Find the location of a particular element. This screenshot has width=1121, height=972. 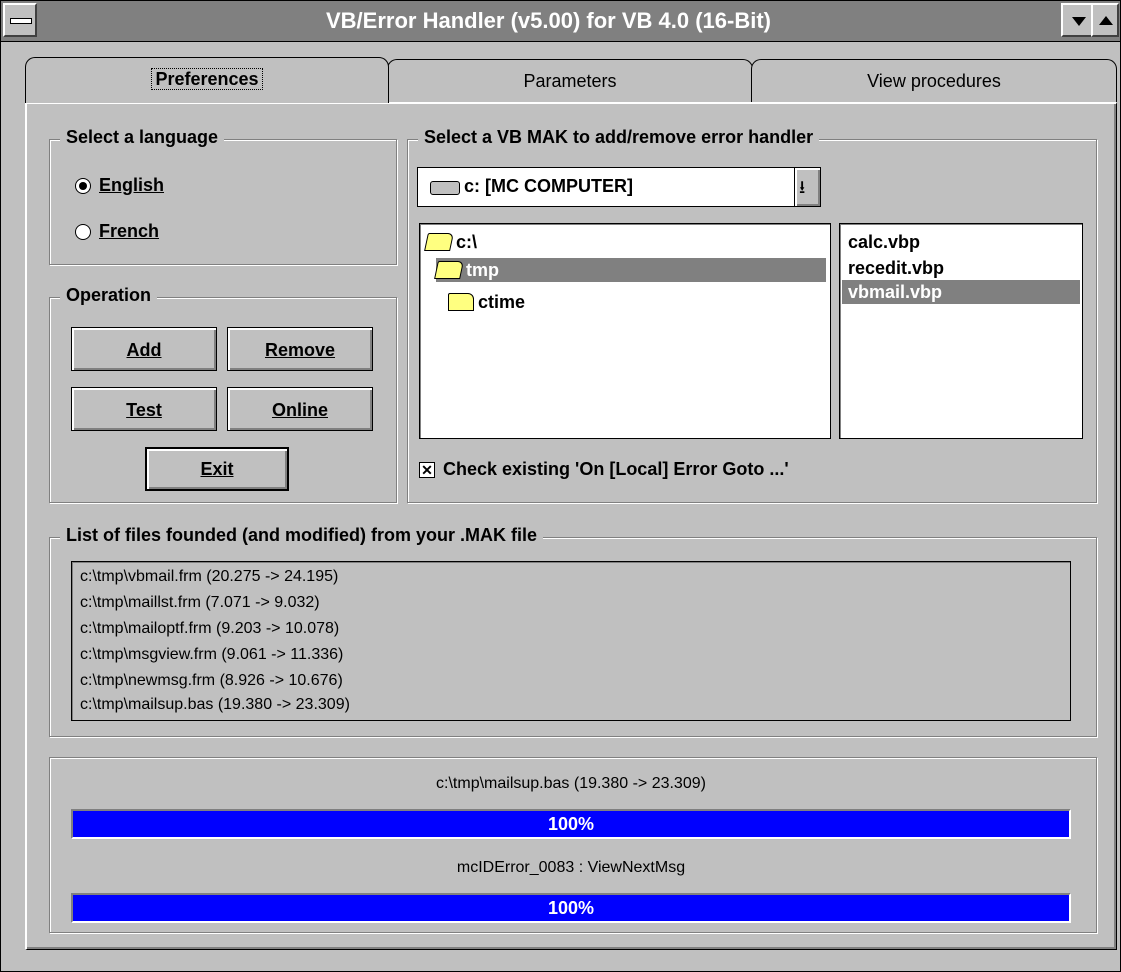

add-button: Add is located at coordinates (144, 349).